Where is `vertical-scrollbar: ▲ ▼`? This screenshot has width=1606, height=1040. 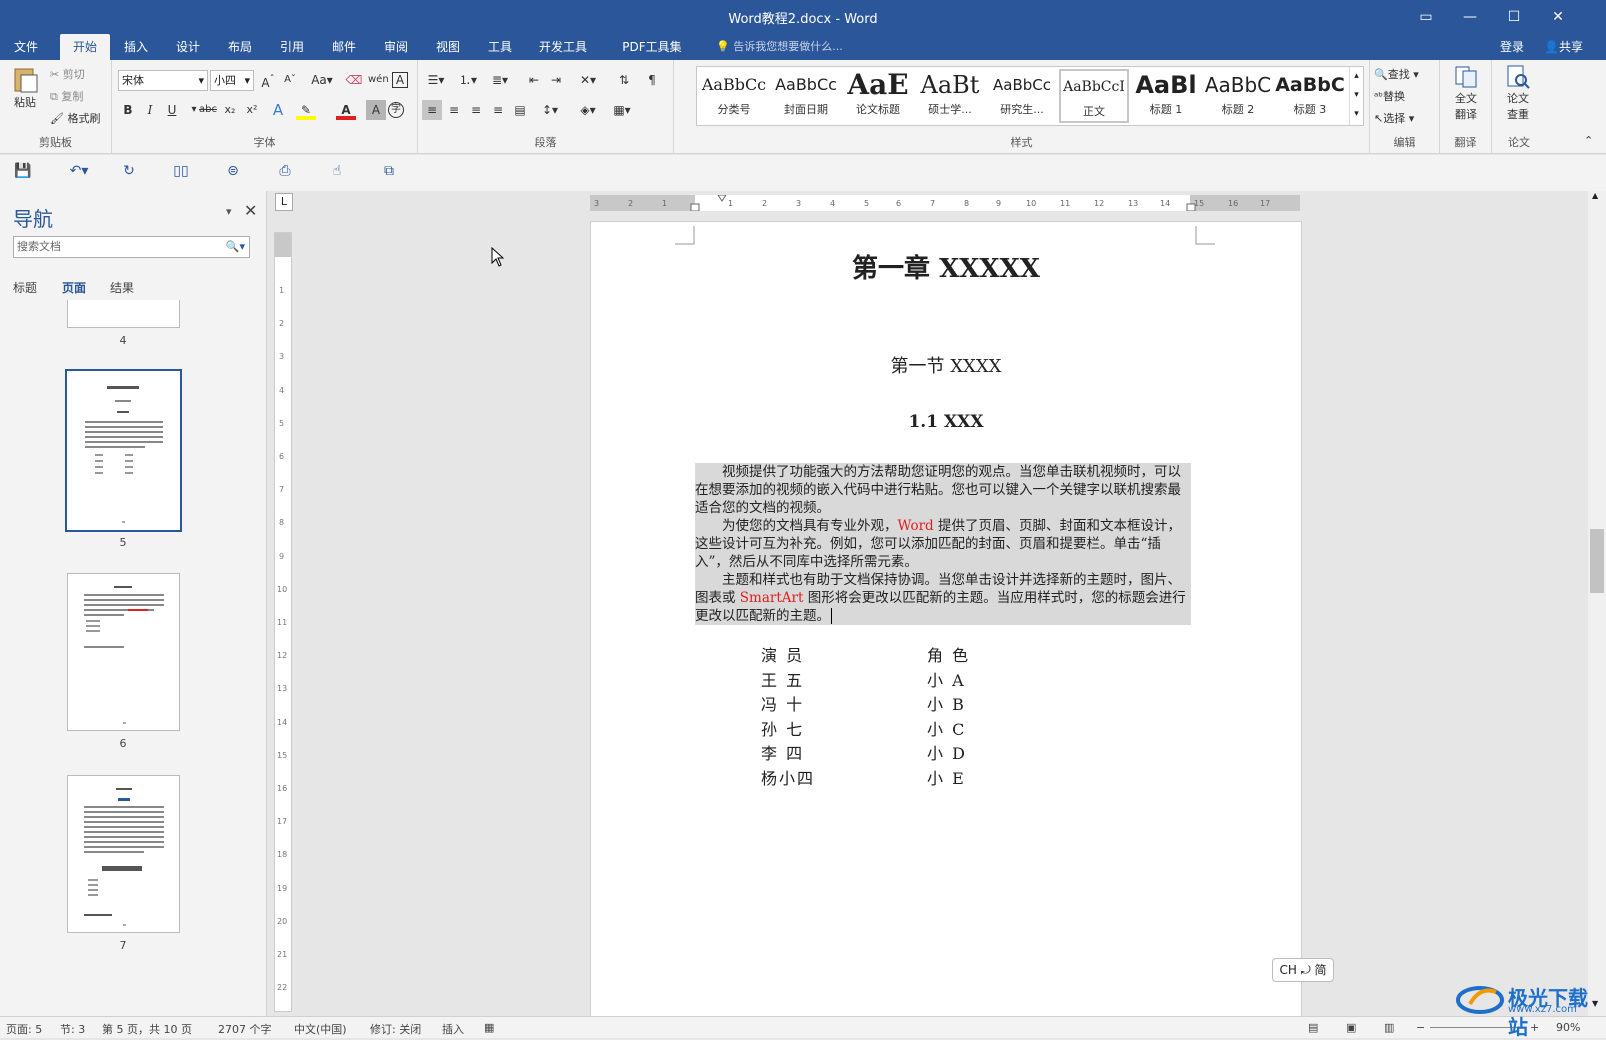
vertical-scrollbar: ▲ ▼ is located at coordinates (1597, 603).